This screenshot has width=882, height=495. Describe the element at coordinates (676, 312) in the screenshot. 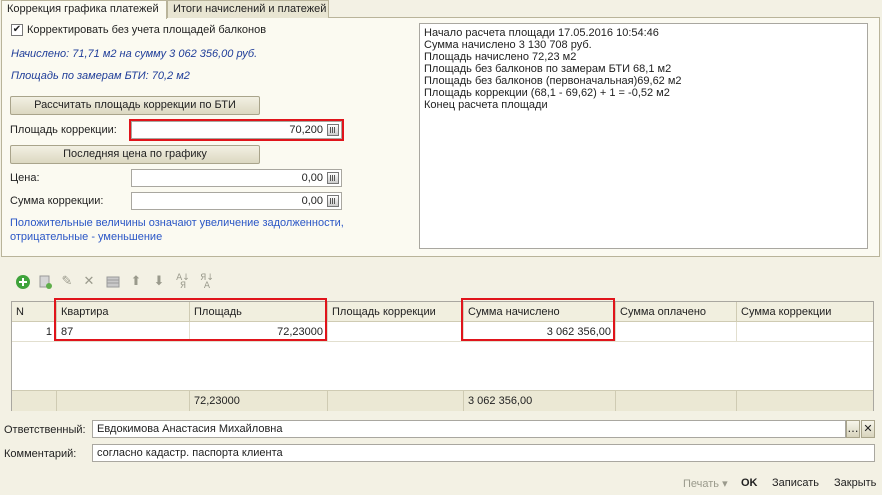

I see `col-header-paid: Сумма оплачено` at that location.